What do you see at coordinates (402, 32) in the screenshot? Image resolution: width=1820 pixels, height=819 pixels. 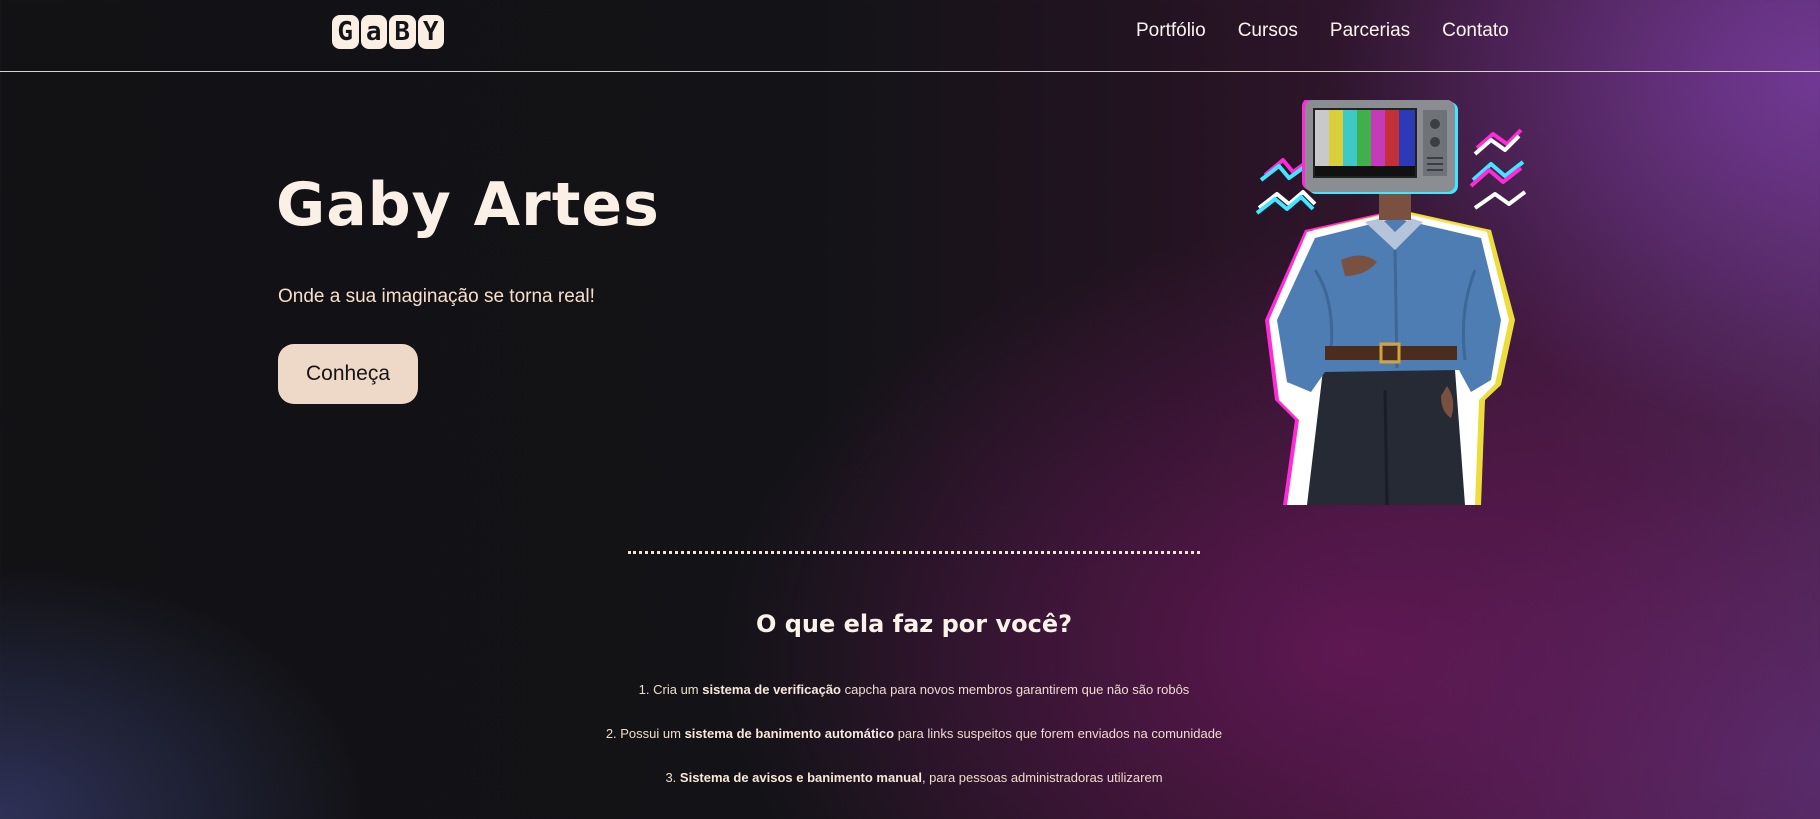 I see `logo-letter: B` at bounding box center [402, 32].